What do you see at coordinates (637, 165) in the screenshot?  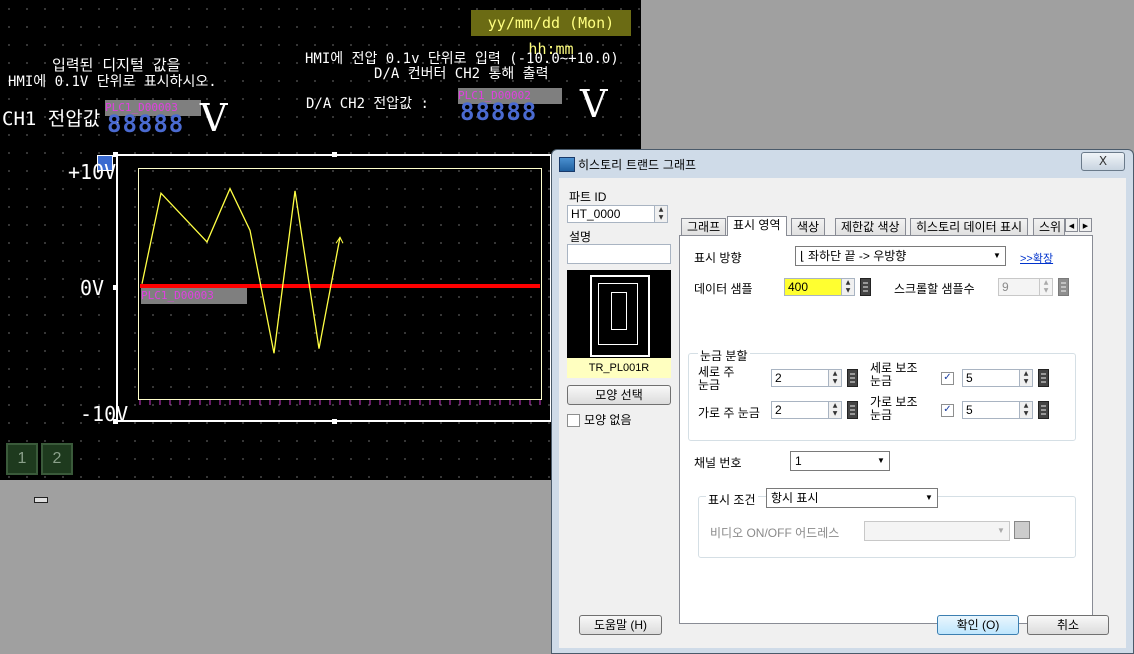 I see `dialog-title: 히스토리 트랜드 그래프` at bounding box center [637, 165].